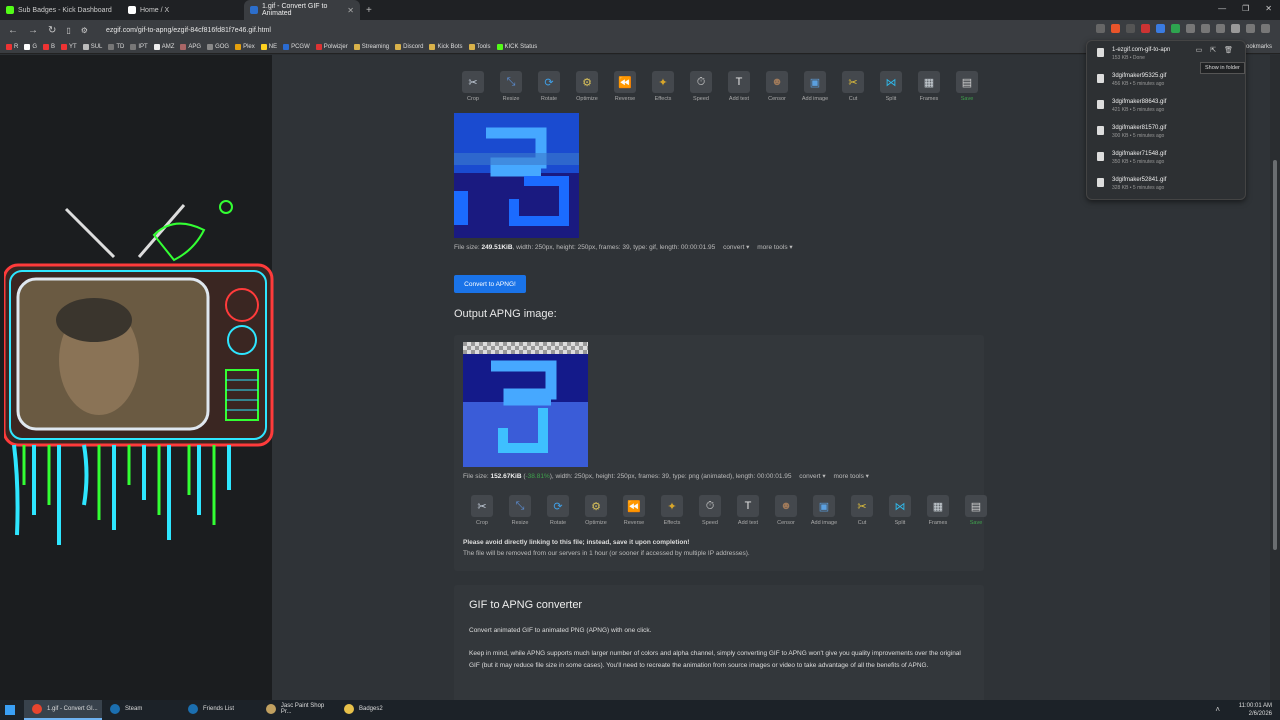  What do you see at coordinates (331, 46) in the screenshot?
I see `bookmark-item: Polwizjer` at bounding box center [331, 46].